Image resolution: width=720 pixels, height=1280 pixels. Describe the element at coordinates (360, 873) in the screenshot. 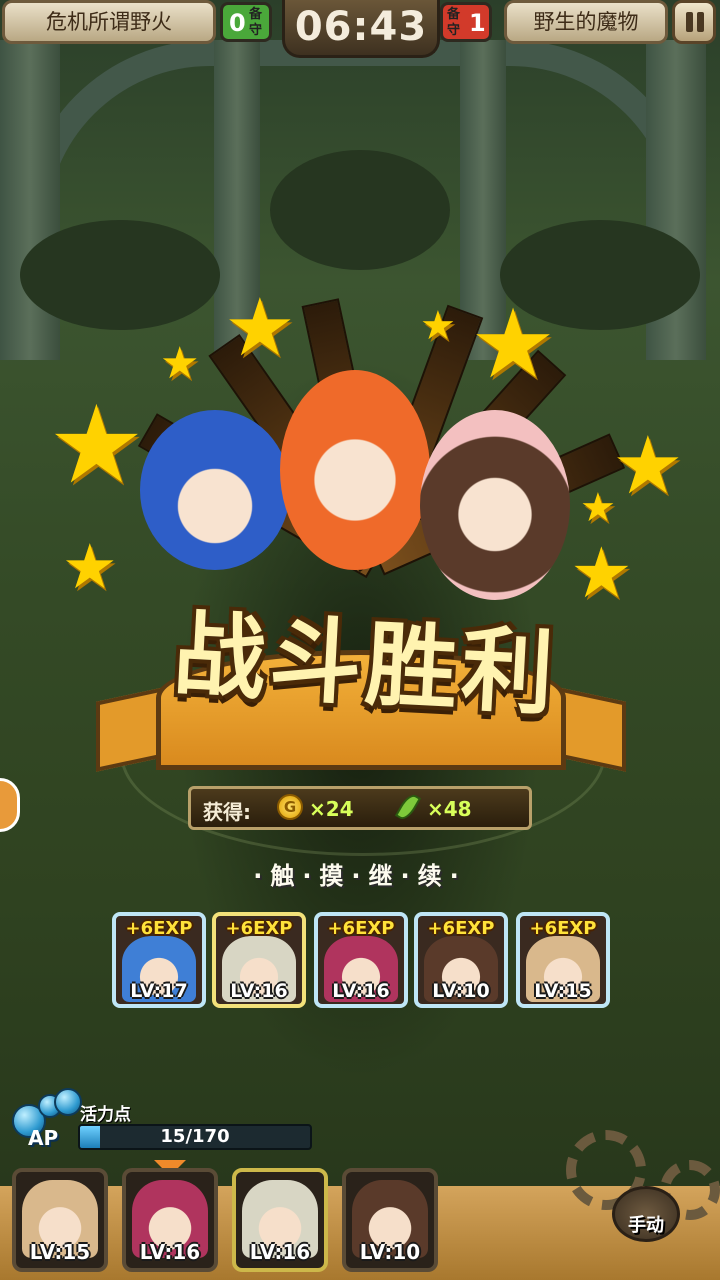

I see `touch-to-continue: ·触·摸·继·续·` at that location.